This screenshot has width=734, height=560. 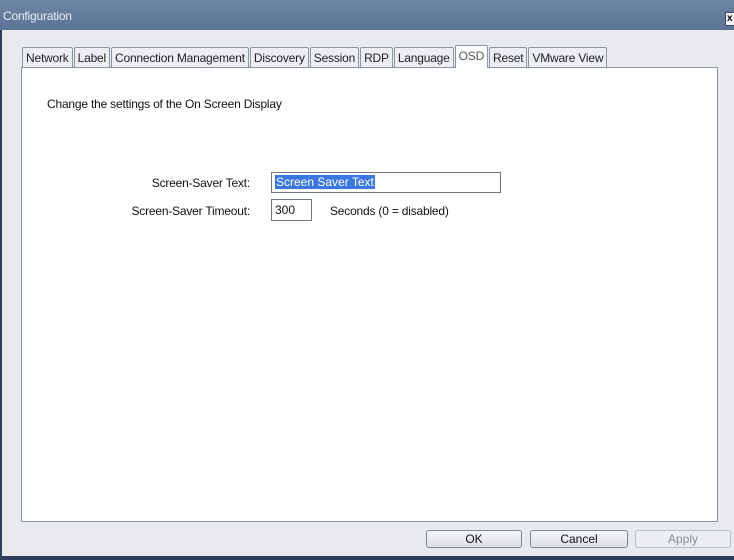 I want to click on screensaver-timeout-input: 300, so click(x=291, y=210).